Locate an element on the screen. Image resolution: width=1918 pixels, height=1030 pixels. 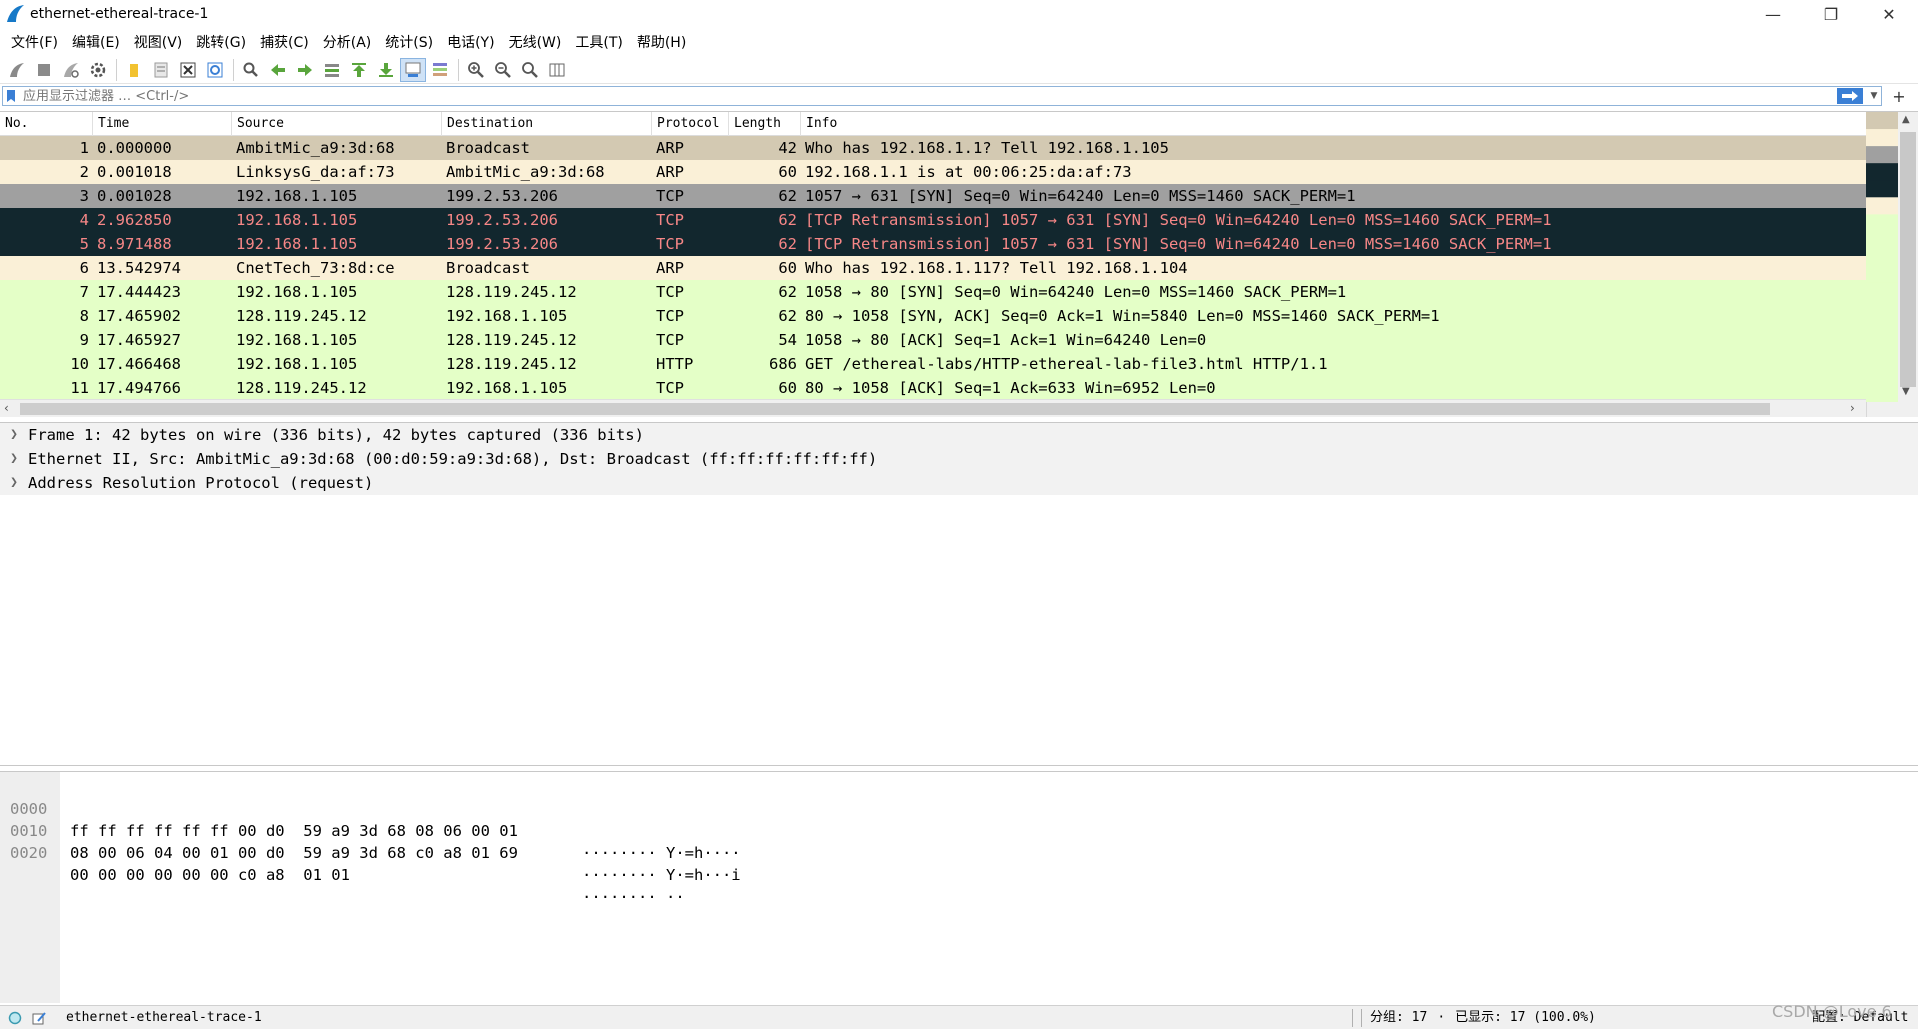
menu-capture: 捕获(C) is located at coordinates (284, 42).